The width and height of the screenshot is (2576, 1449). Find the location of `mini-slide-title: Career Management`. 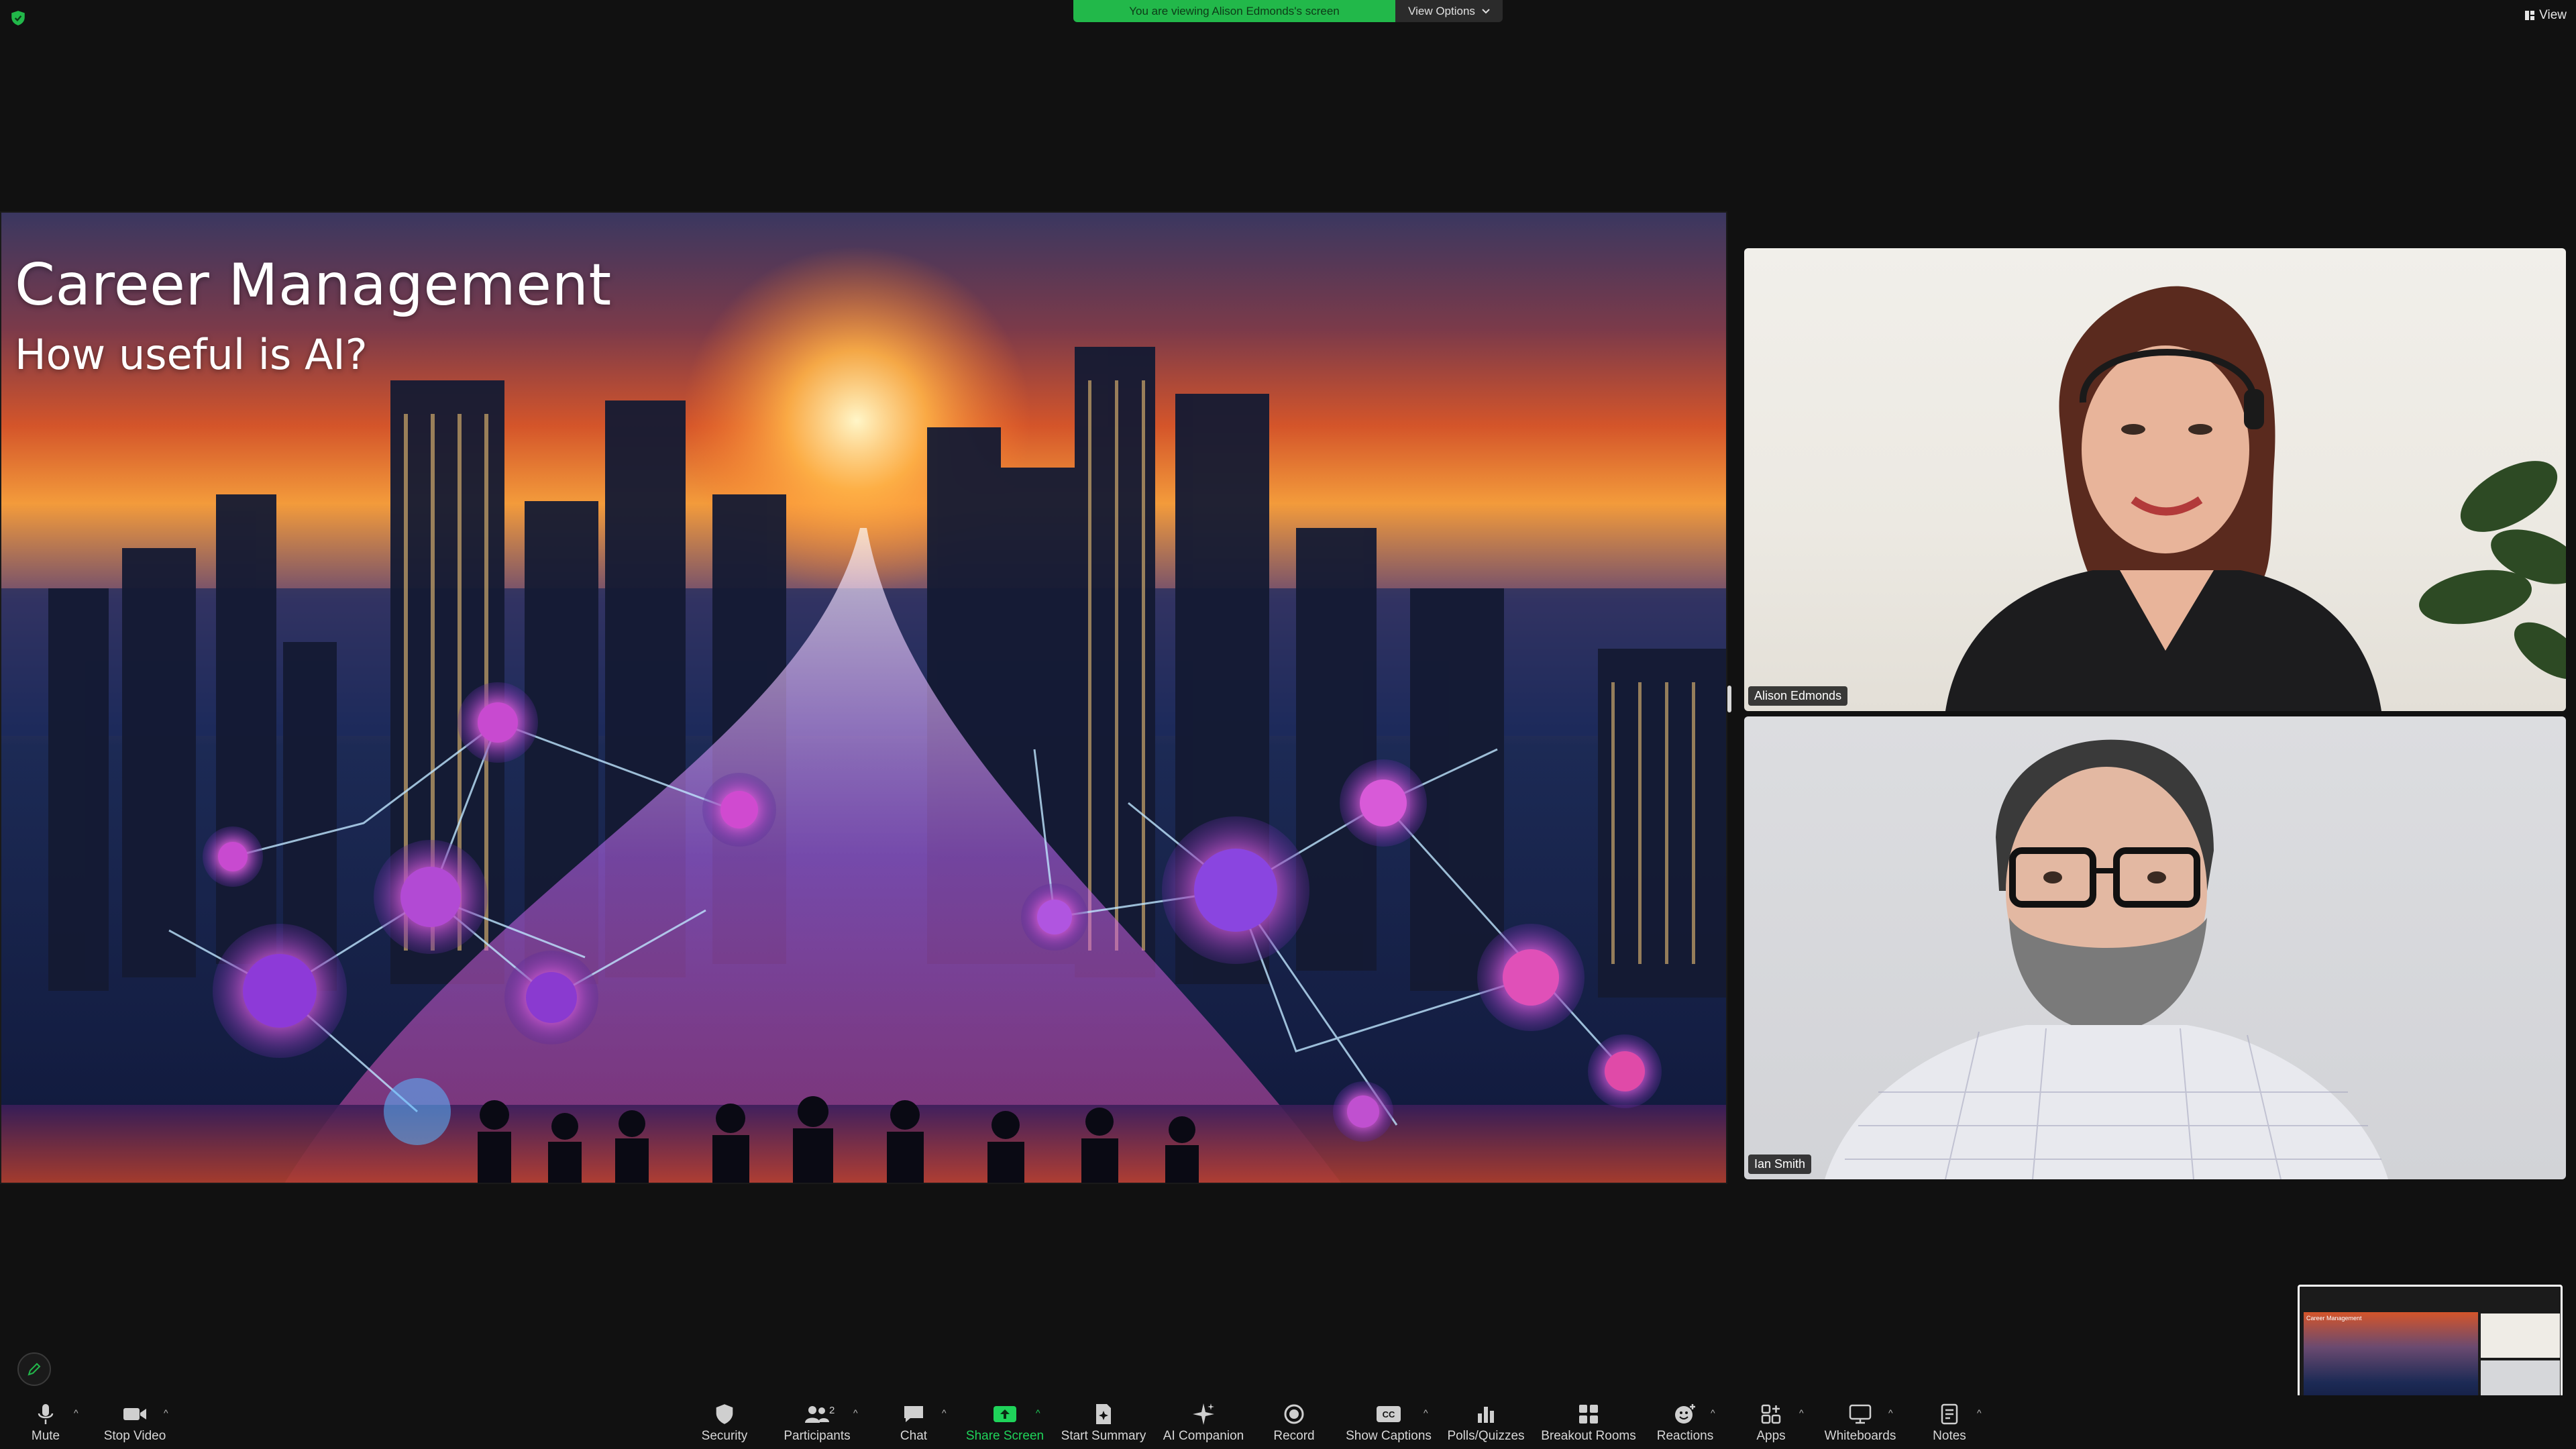

mini-slide-title: Career Management is located at coordinates (2334, 1318).